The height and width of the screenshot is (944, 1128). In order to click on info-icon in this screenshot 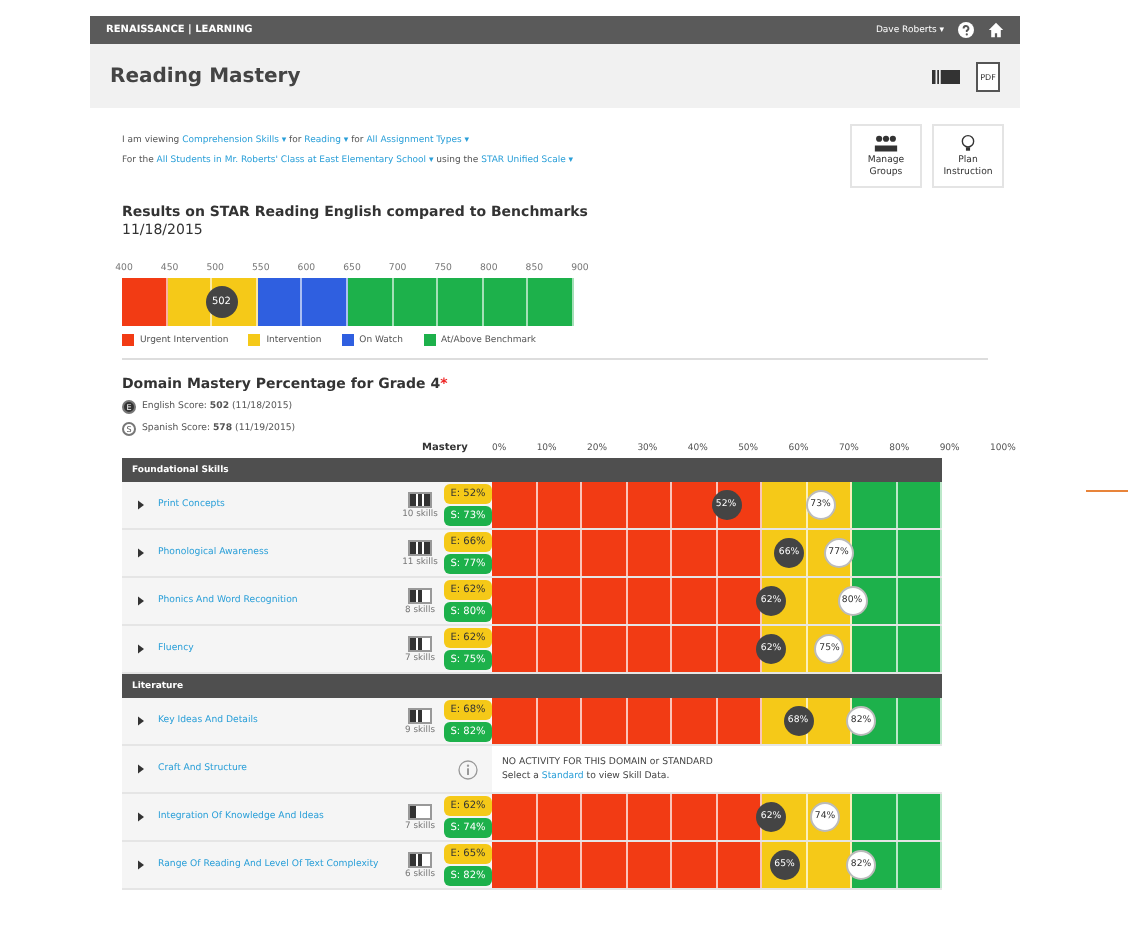, I will do `click(468, 769)`.